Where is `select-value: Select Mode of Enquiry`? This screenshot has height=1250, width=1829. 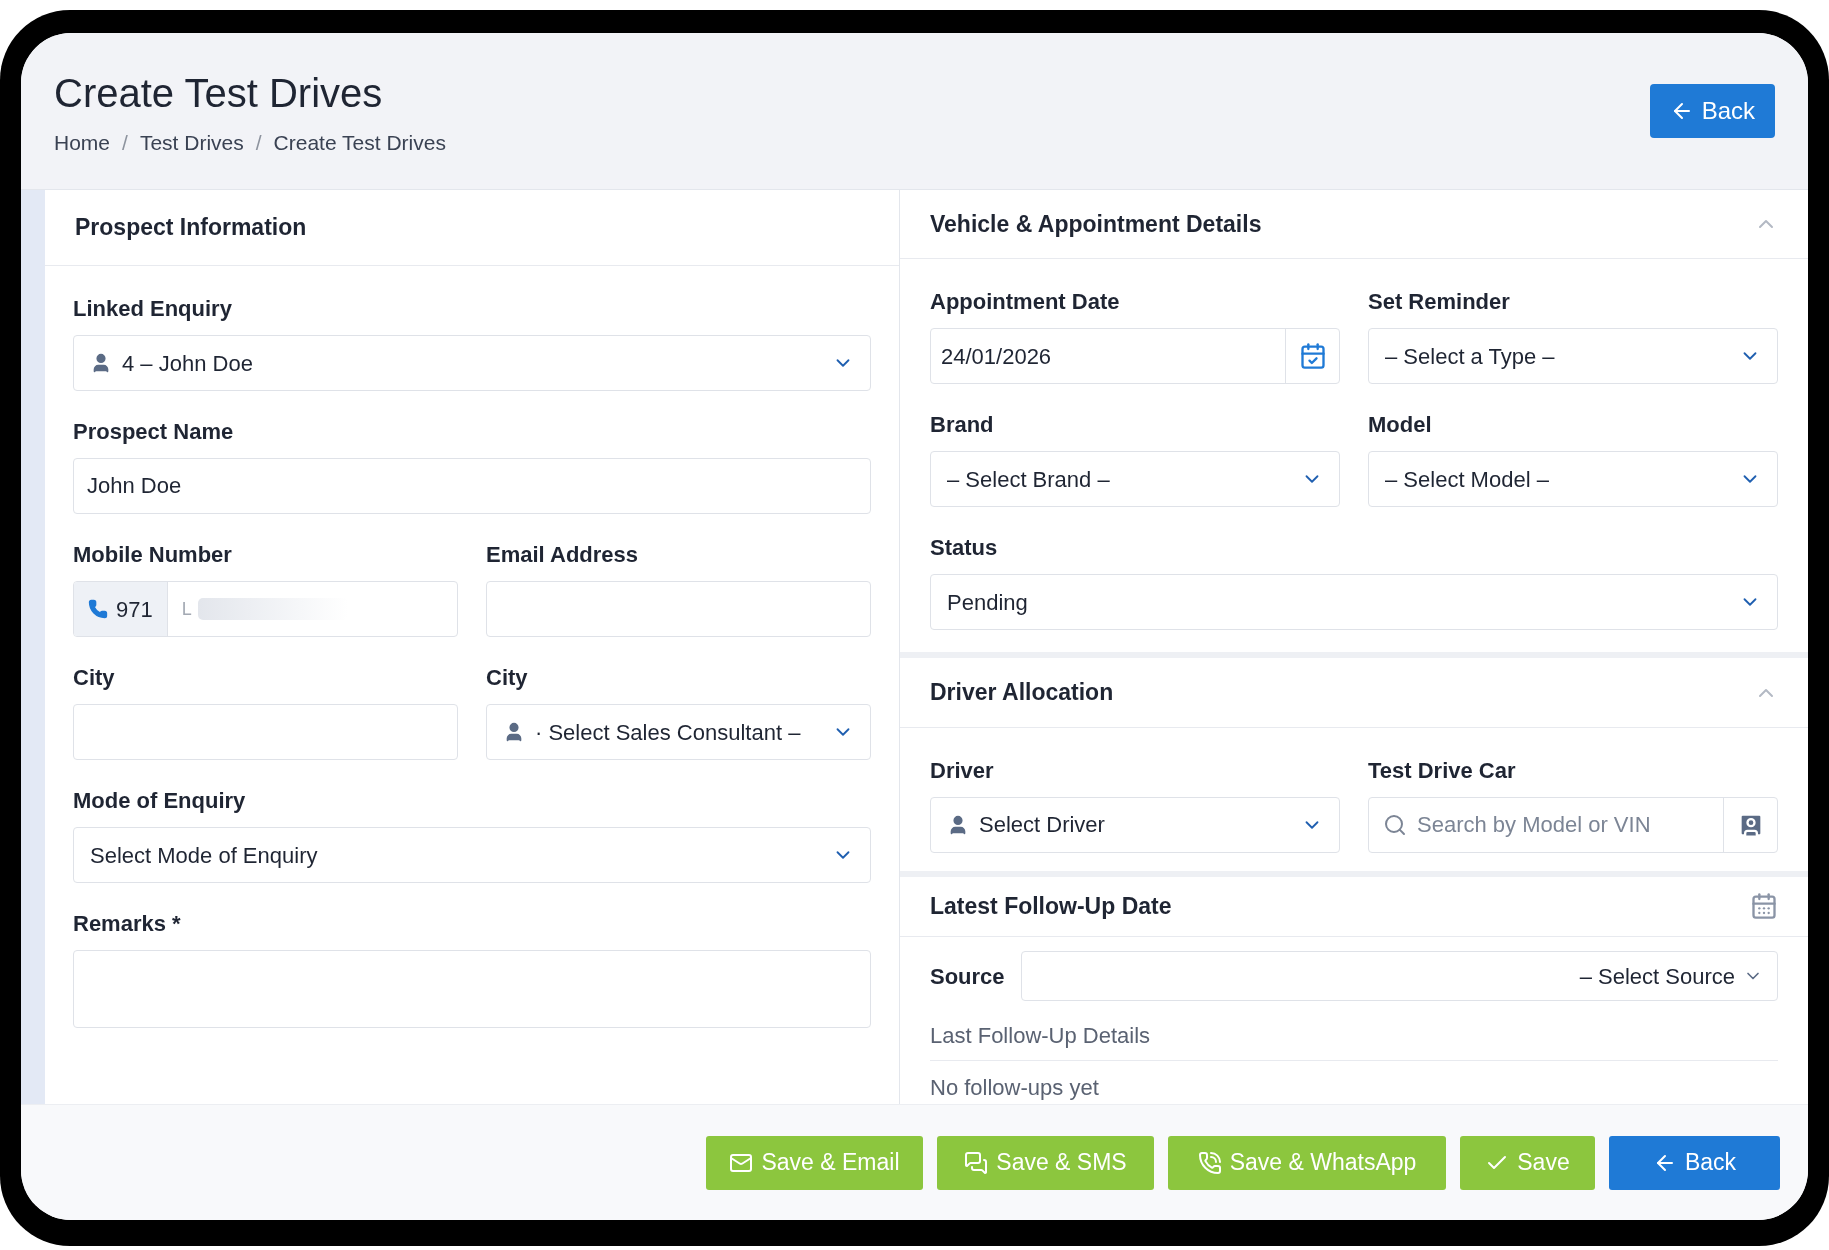 select-value: Select Mode of Enquiry is located at coordinates (204, 855).